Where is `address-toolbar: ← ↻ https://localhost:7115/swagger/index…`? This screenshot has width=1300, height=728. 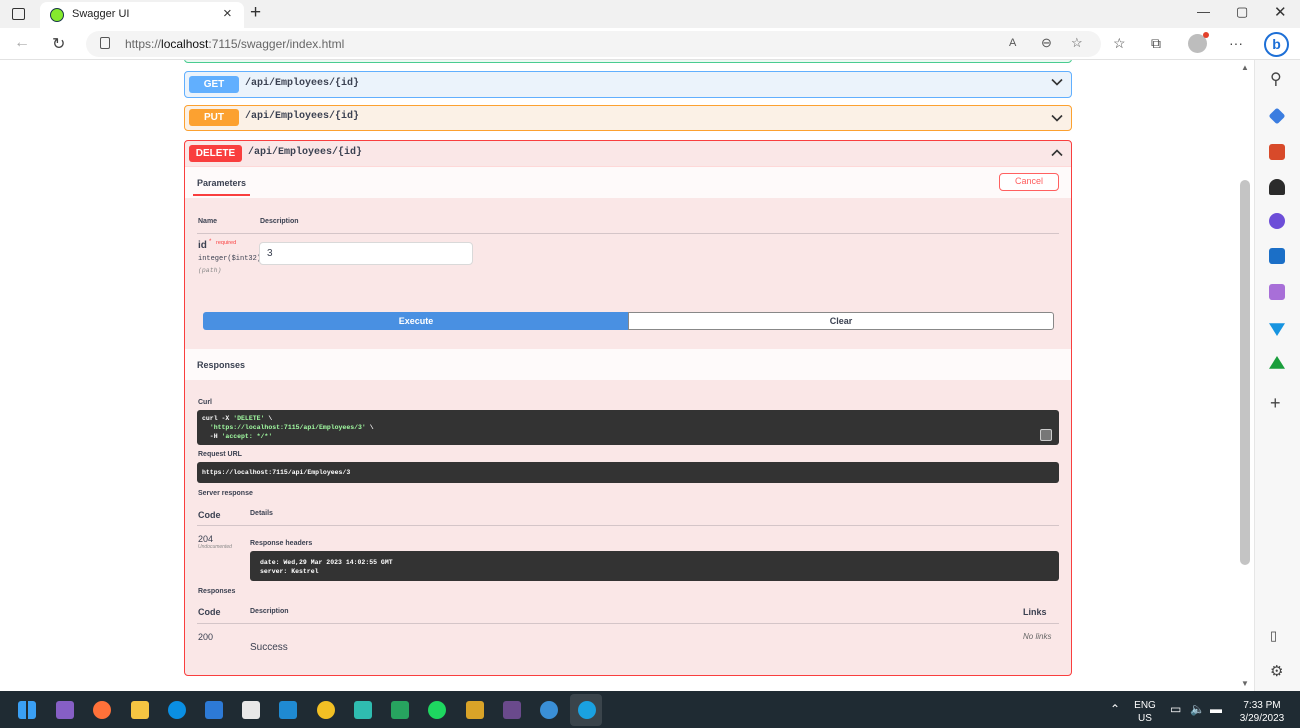 address-toolbar: ← ↻ https://localhost:7115/swagger/index… is located at coordinates (650, 44).